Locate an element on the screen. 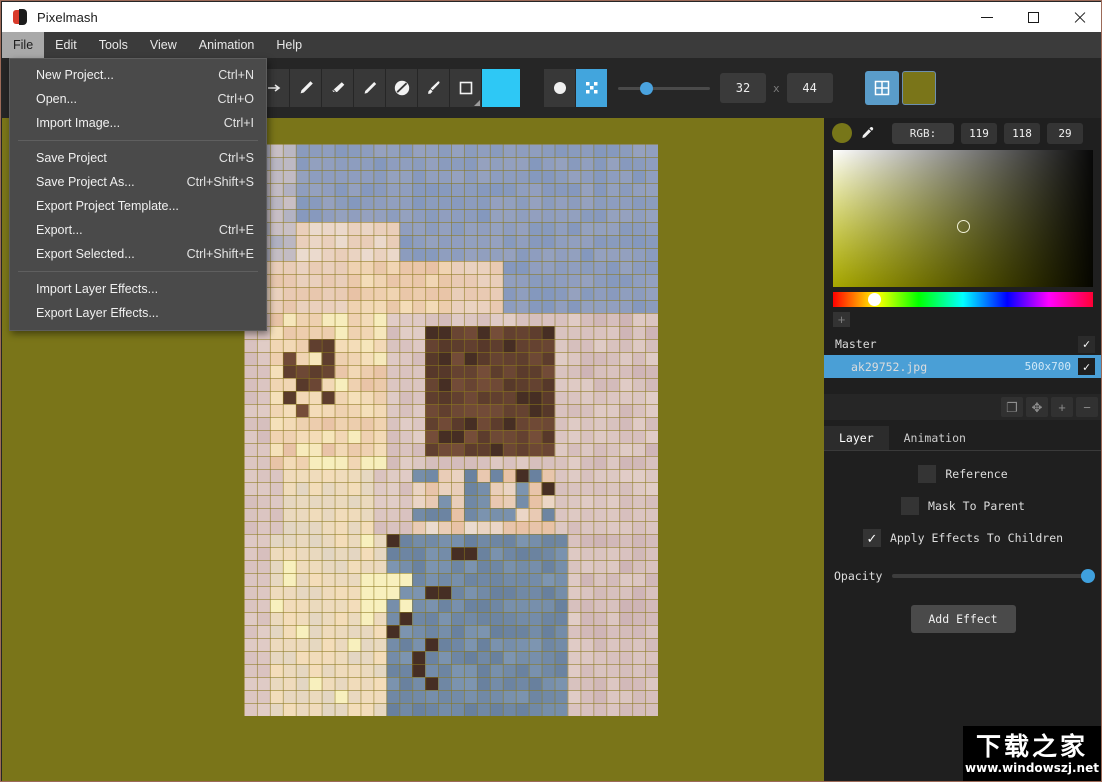 The image size is (1102, 782). menu-bar: File Edit Tools View Animation Help is located at coordinates (551, 45).